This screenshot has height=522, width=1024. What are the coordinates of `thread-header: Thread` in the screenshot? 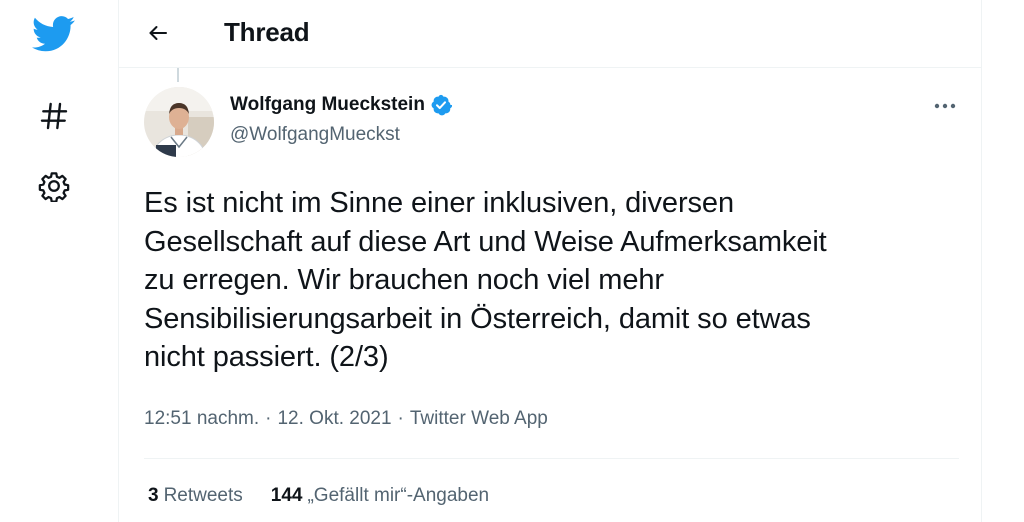 It's located at (550, 34).